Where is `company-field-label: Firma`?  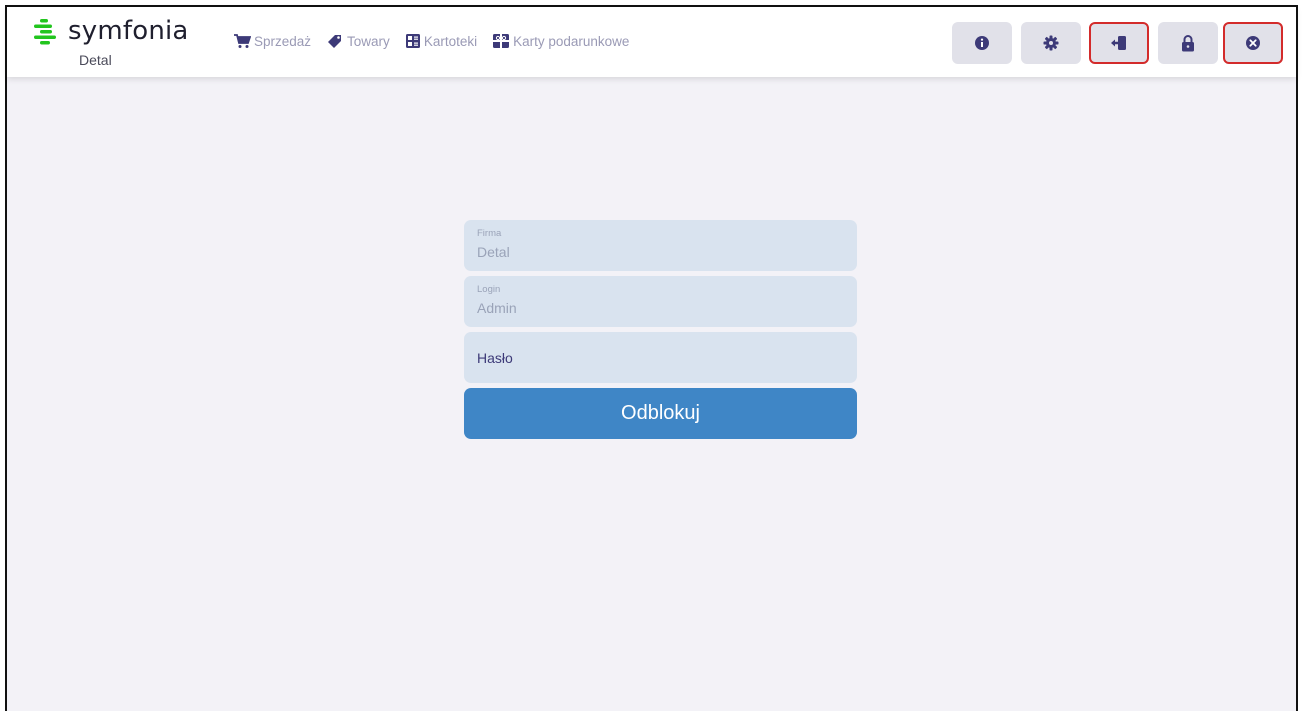
company-field-label: Firma is located at coordinates (489, 233).